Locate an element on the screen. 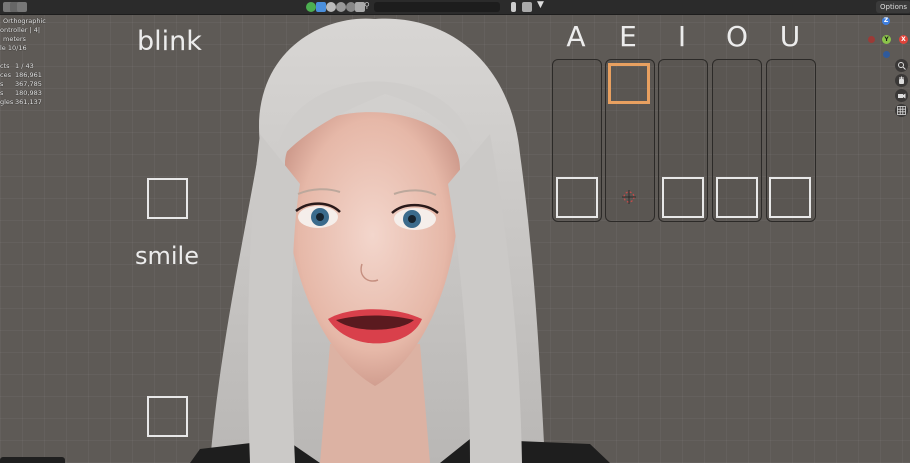  vowel-label-a: A is located at coordinates (576, 36).